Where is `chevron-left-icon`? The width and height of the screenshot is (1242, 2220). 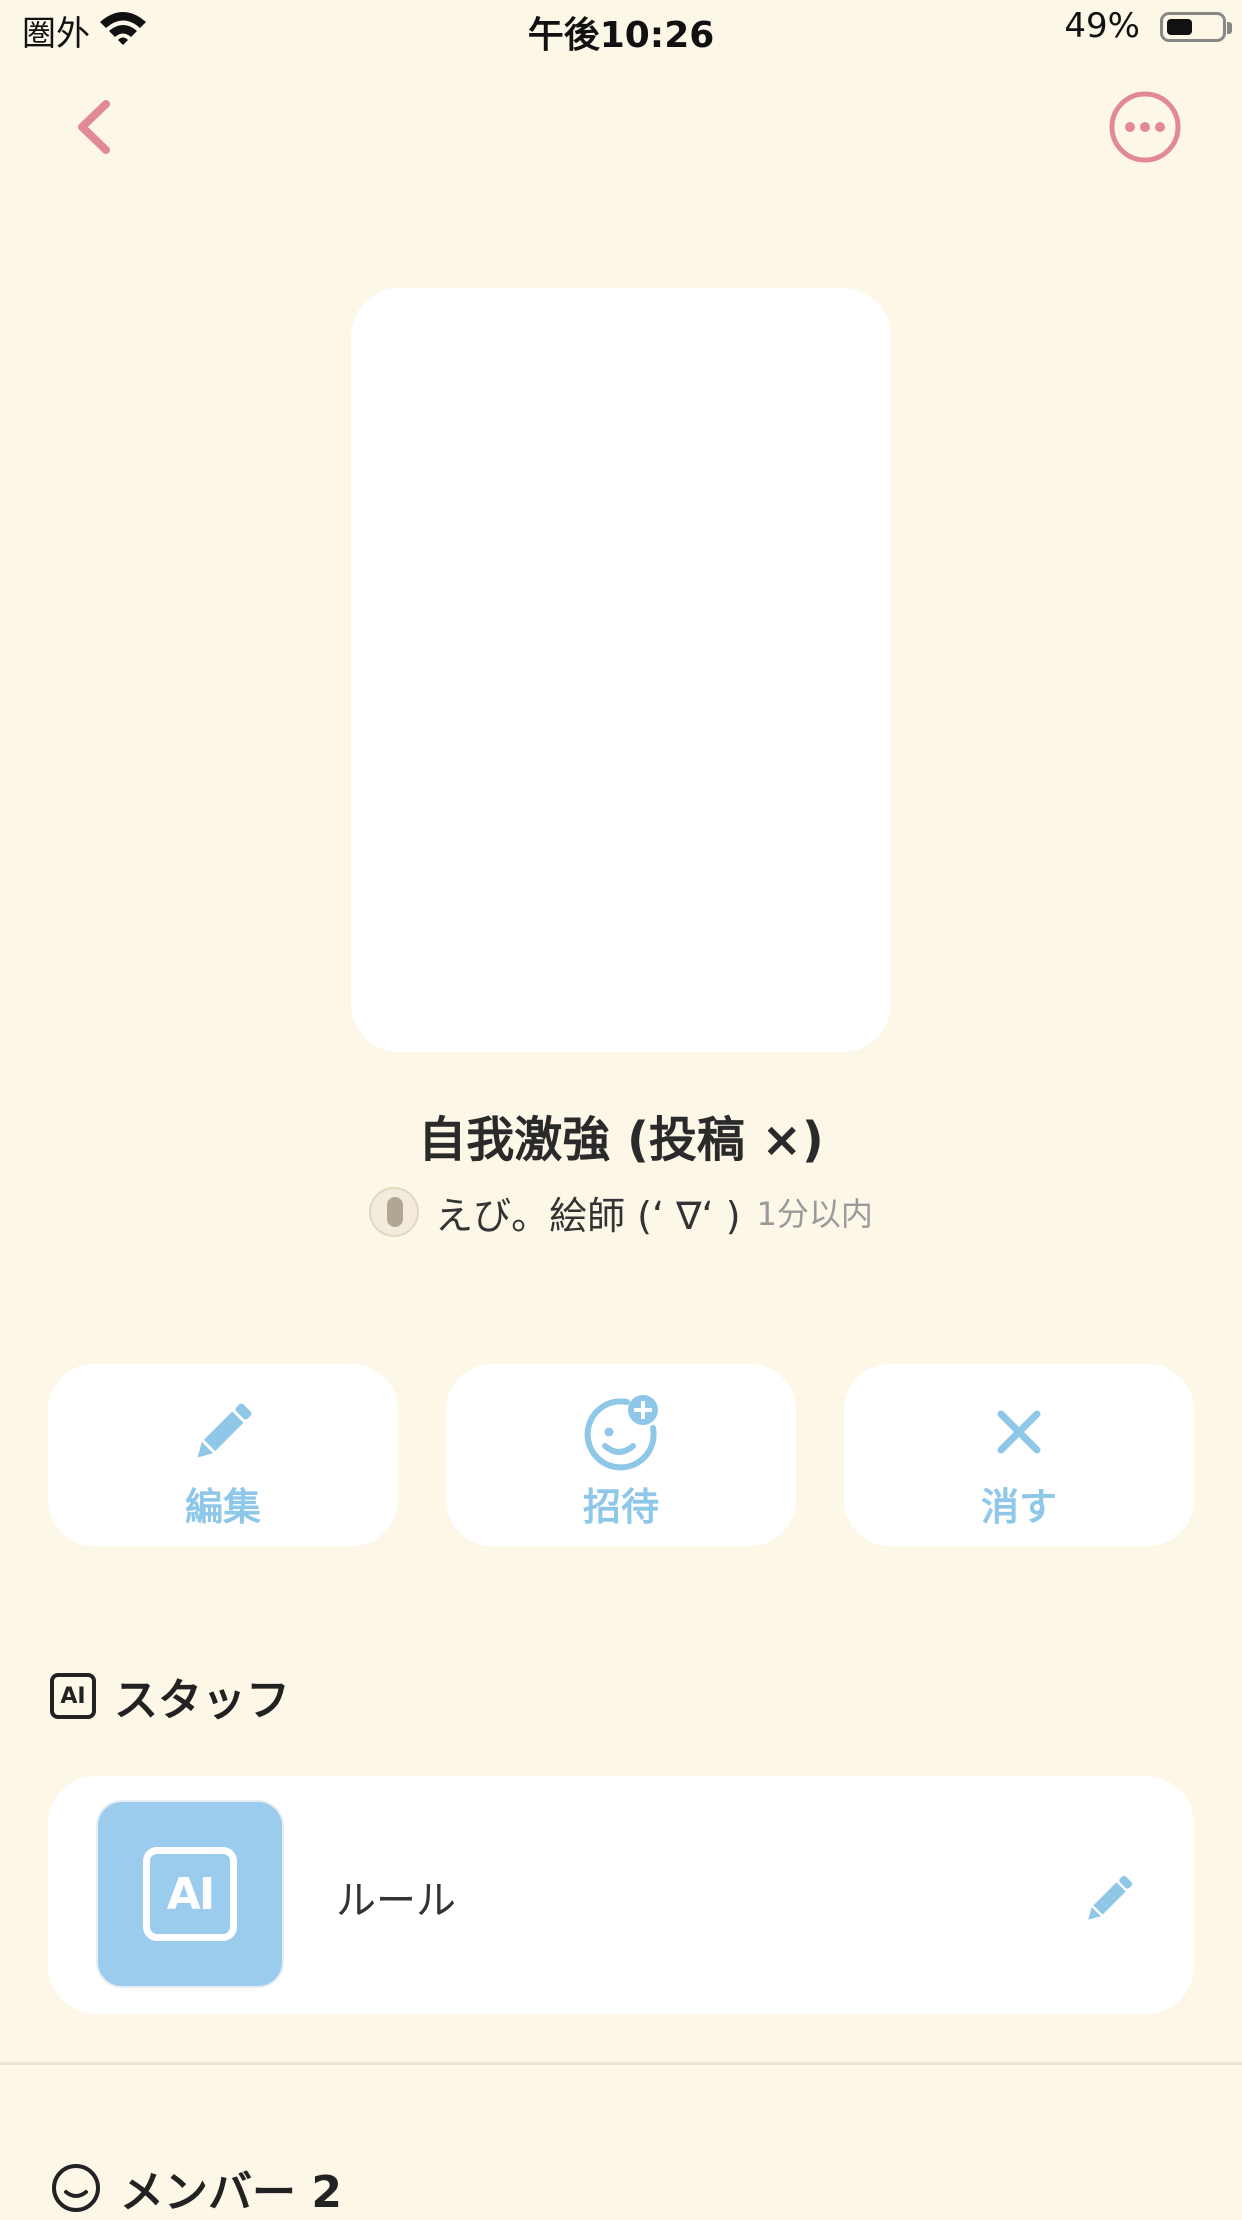
chevron-left-icon is located at coordinates (94, 127).